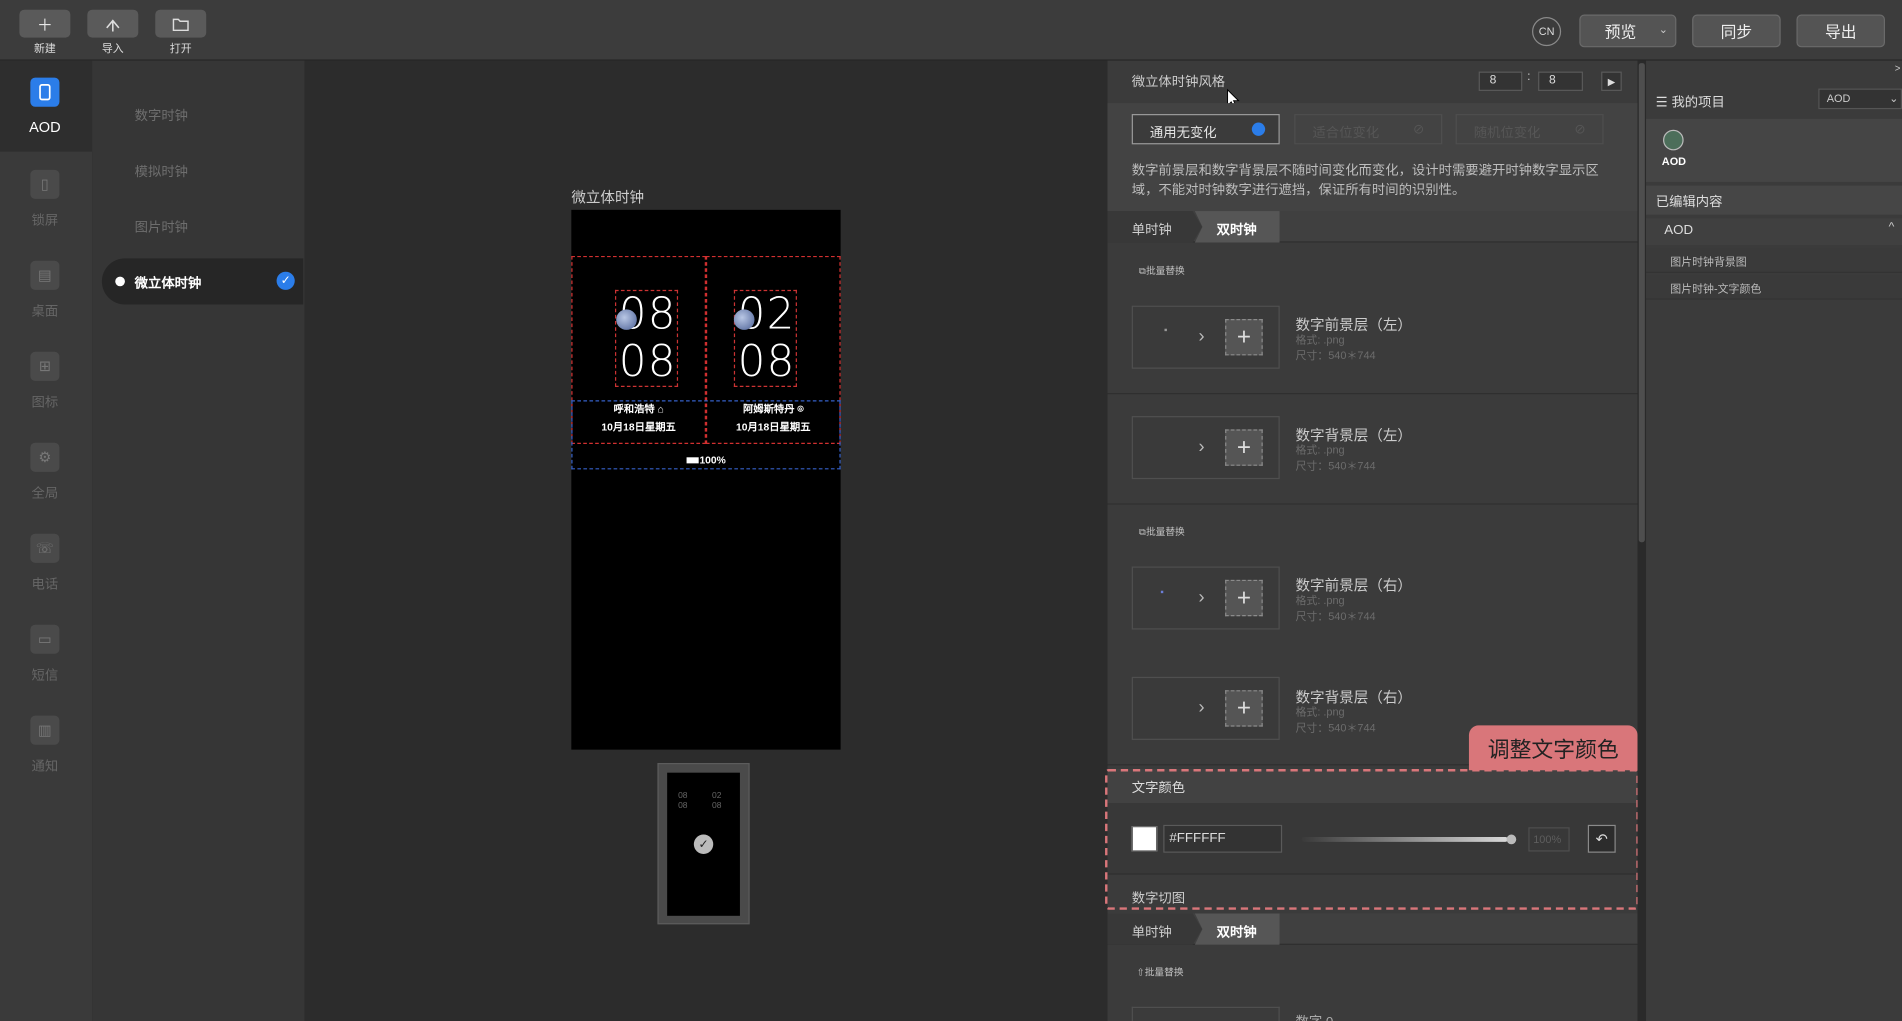 The height and width of the screenshot is (1021, 1902). I want to click on edited-item: 图片时钟背景图, so click(1774, 260).